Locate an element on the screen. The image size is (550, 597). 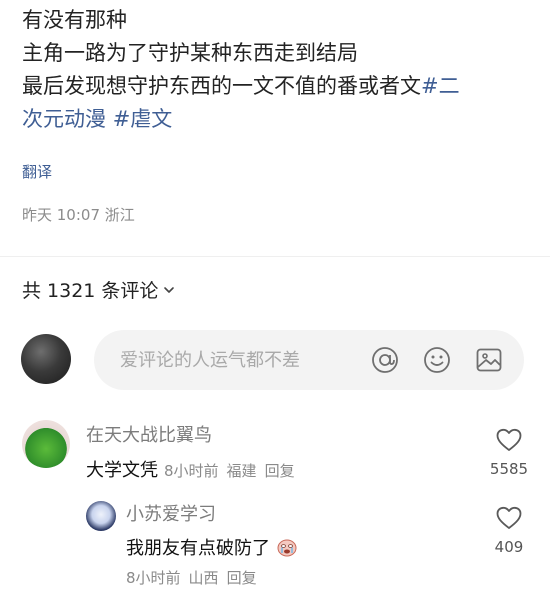
chevron-down-icon is located at coordinates (169, 289).